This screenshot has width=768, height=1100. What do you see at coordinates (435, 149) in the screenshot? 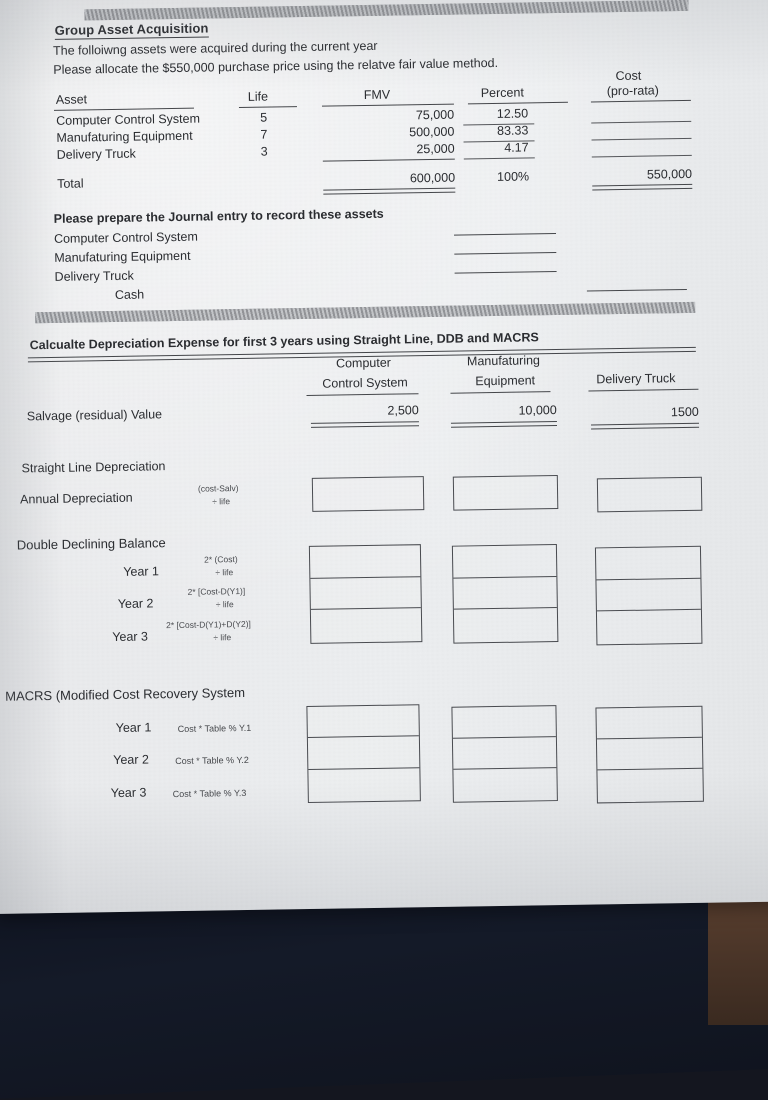
I see `table-row-fmv: 25,000` at bounding box center [435, 149].